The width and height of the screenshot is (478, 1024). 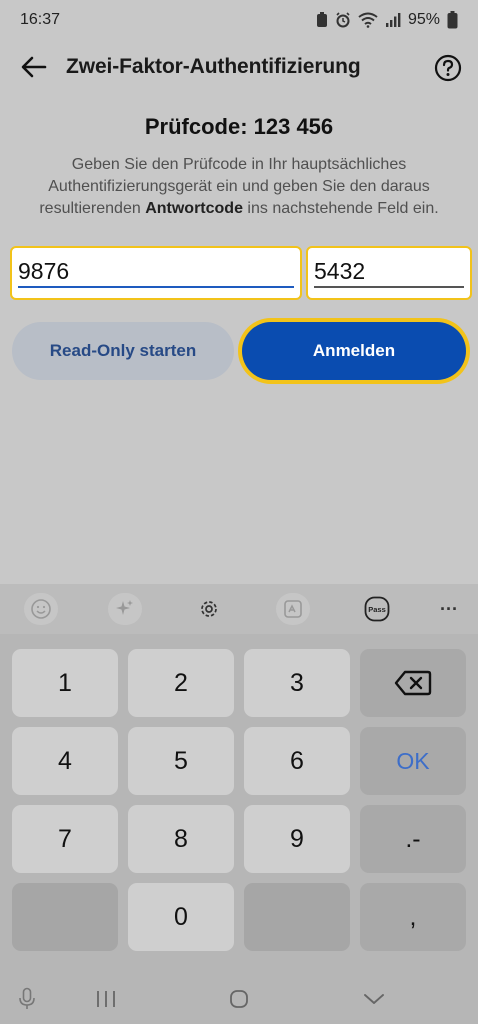 What do you see at coordinates (239, 20) in the screenshot?
I see `status-bar: 16:37 95%` at bounding box center [239, 20].